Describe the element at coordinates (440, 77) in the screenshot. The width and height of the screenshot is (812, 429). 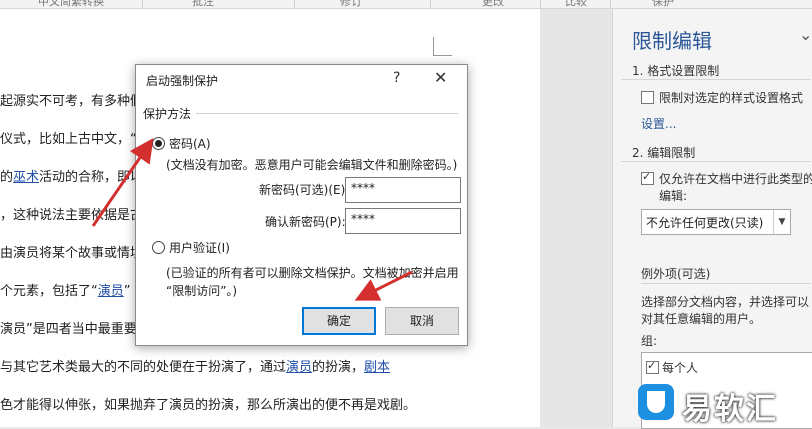
I see `close-icon: ✕` at that location.